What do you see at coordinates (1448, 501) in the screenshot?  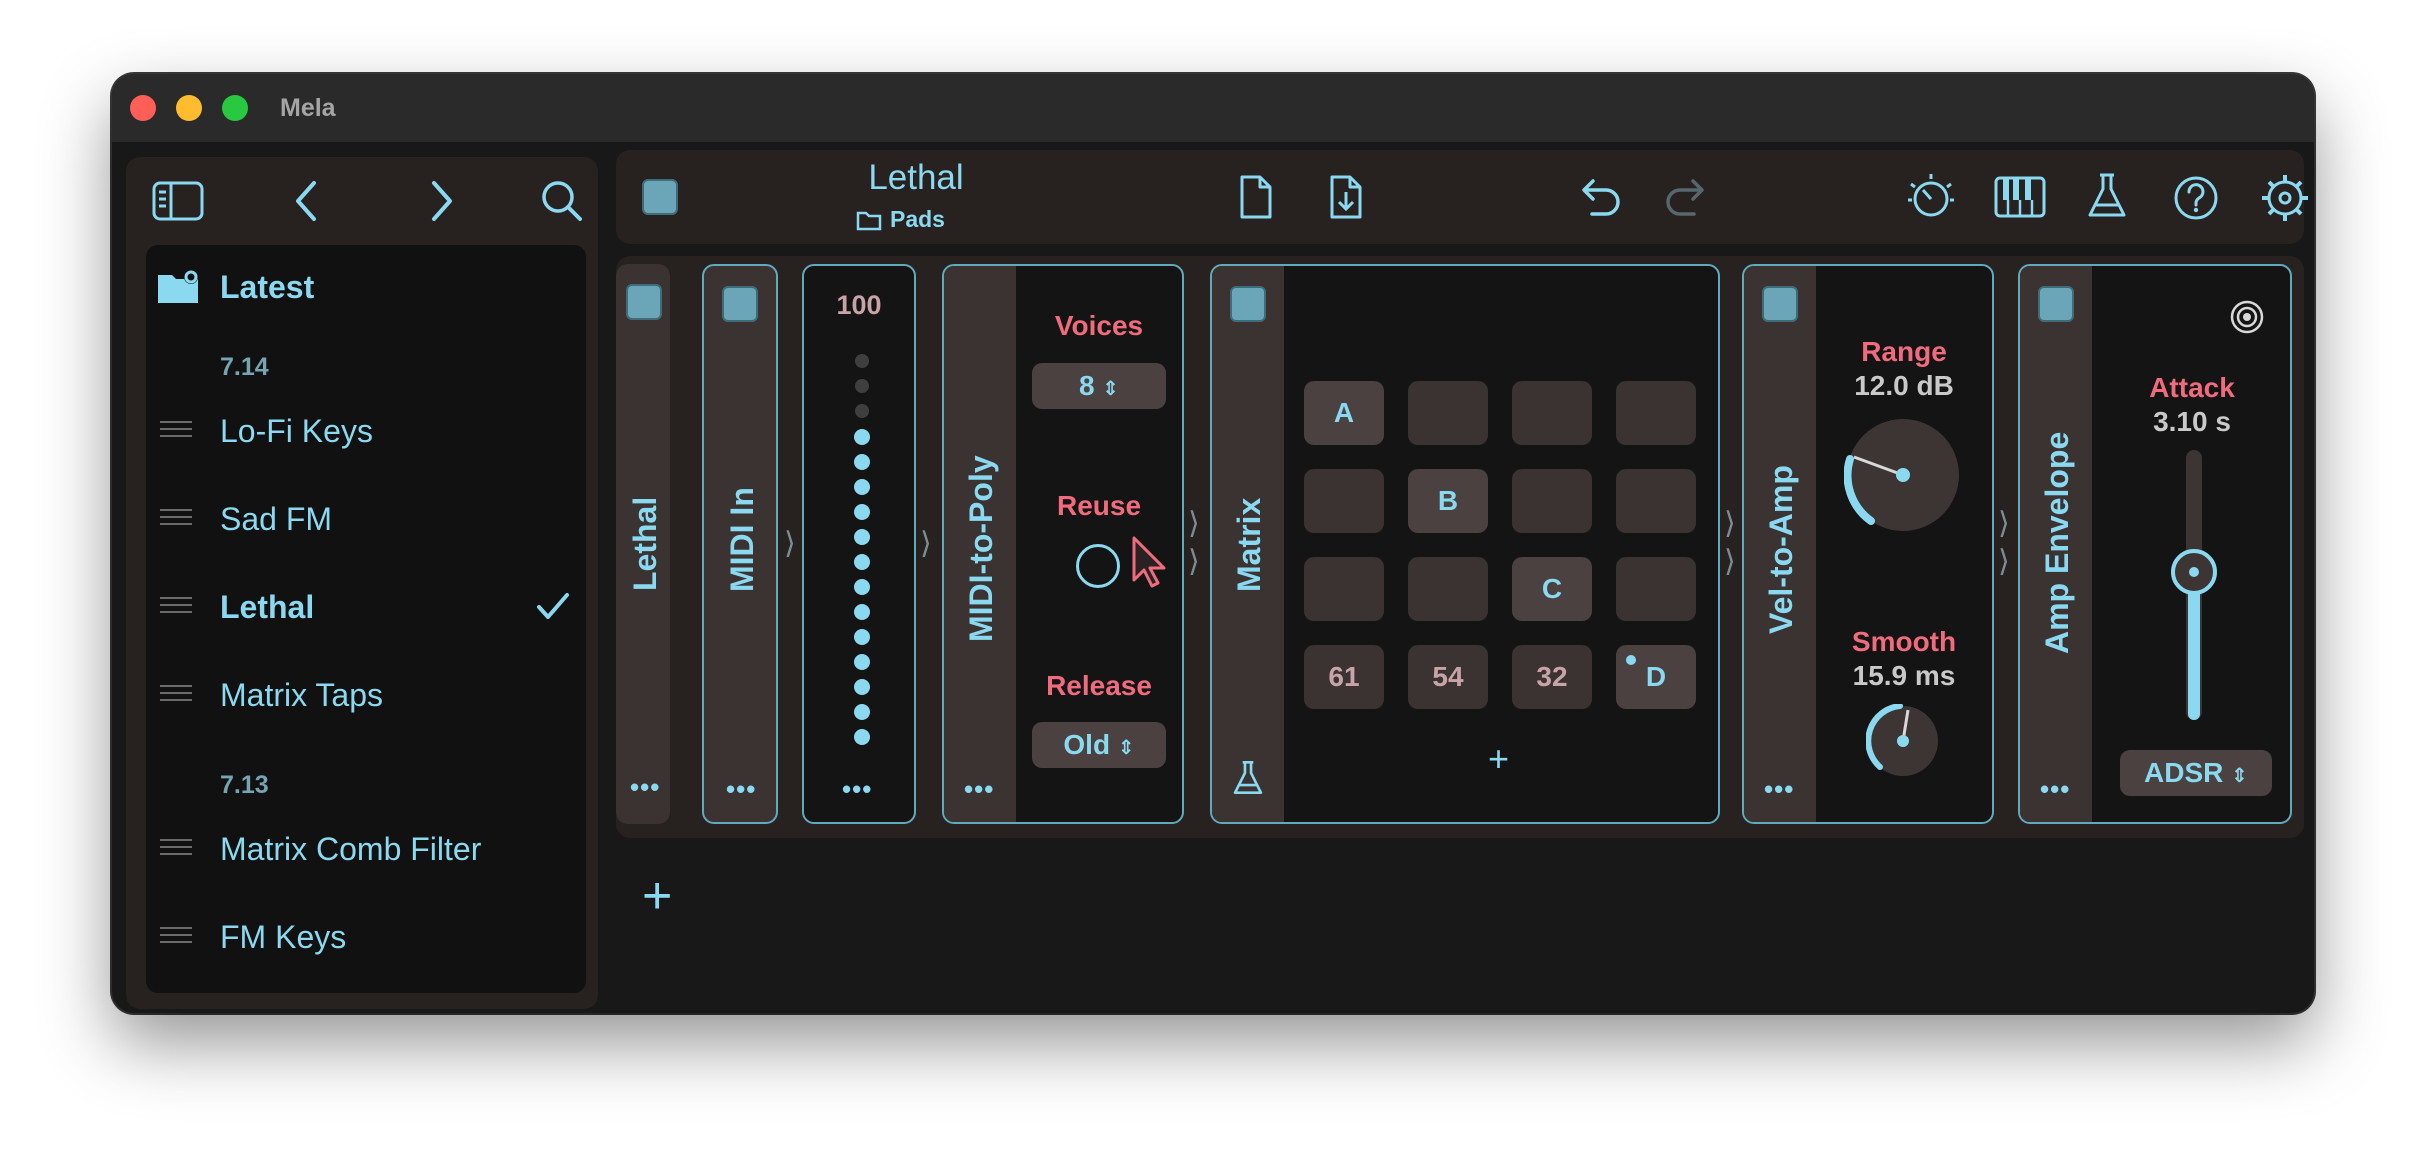 I see `matrix-cell: B` at bounding box center [1448, 501].